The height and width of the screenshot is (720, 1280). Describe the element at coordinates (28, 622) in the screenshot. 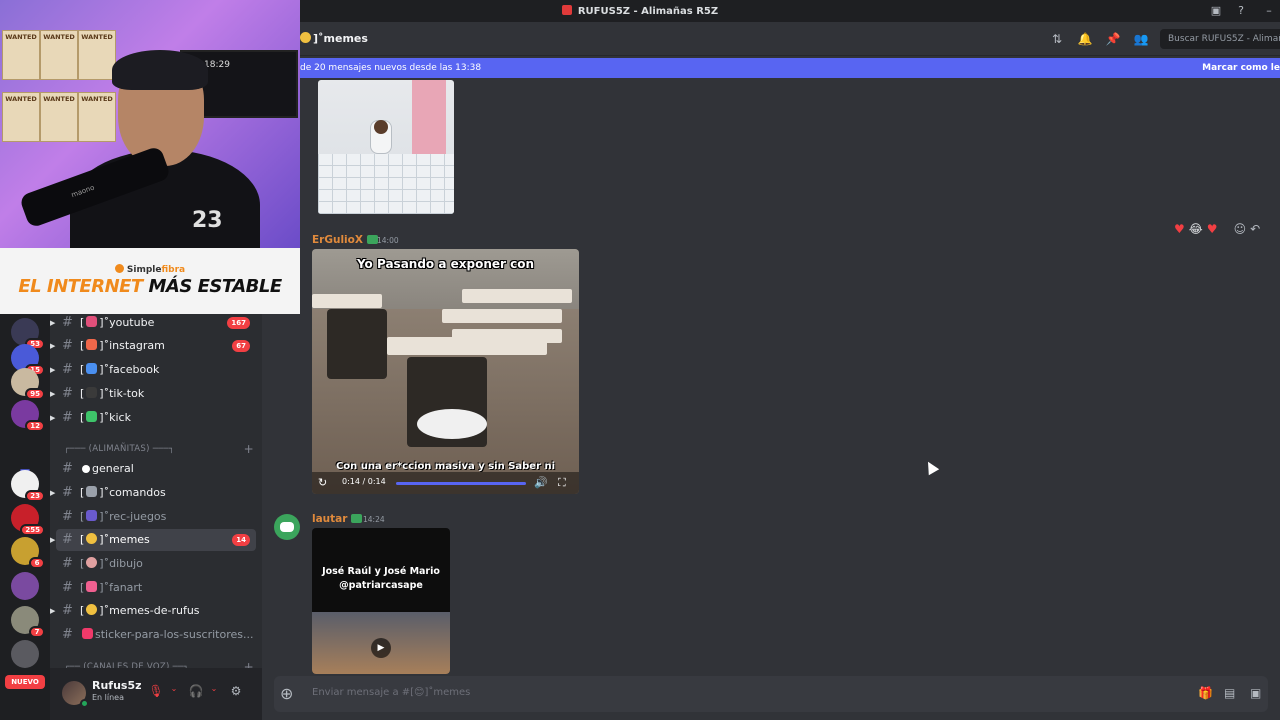

I see `server-icon: 7` at that location.